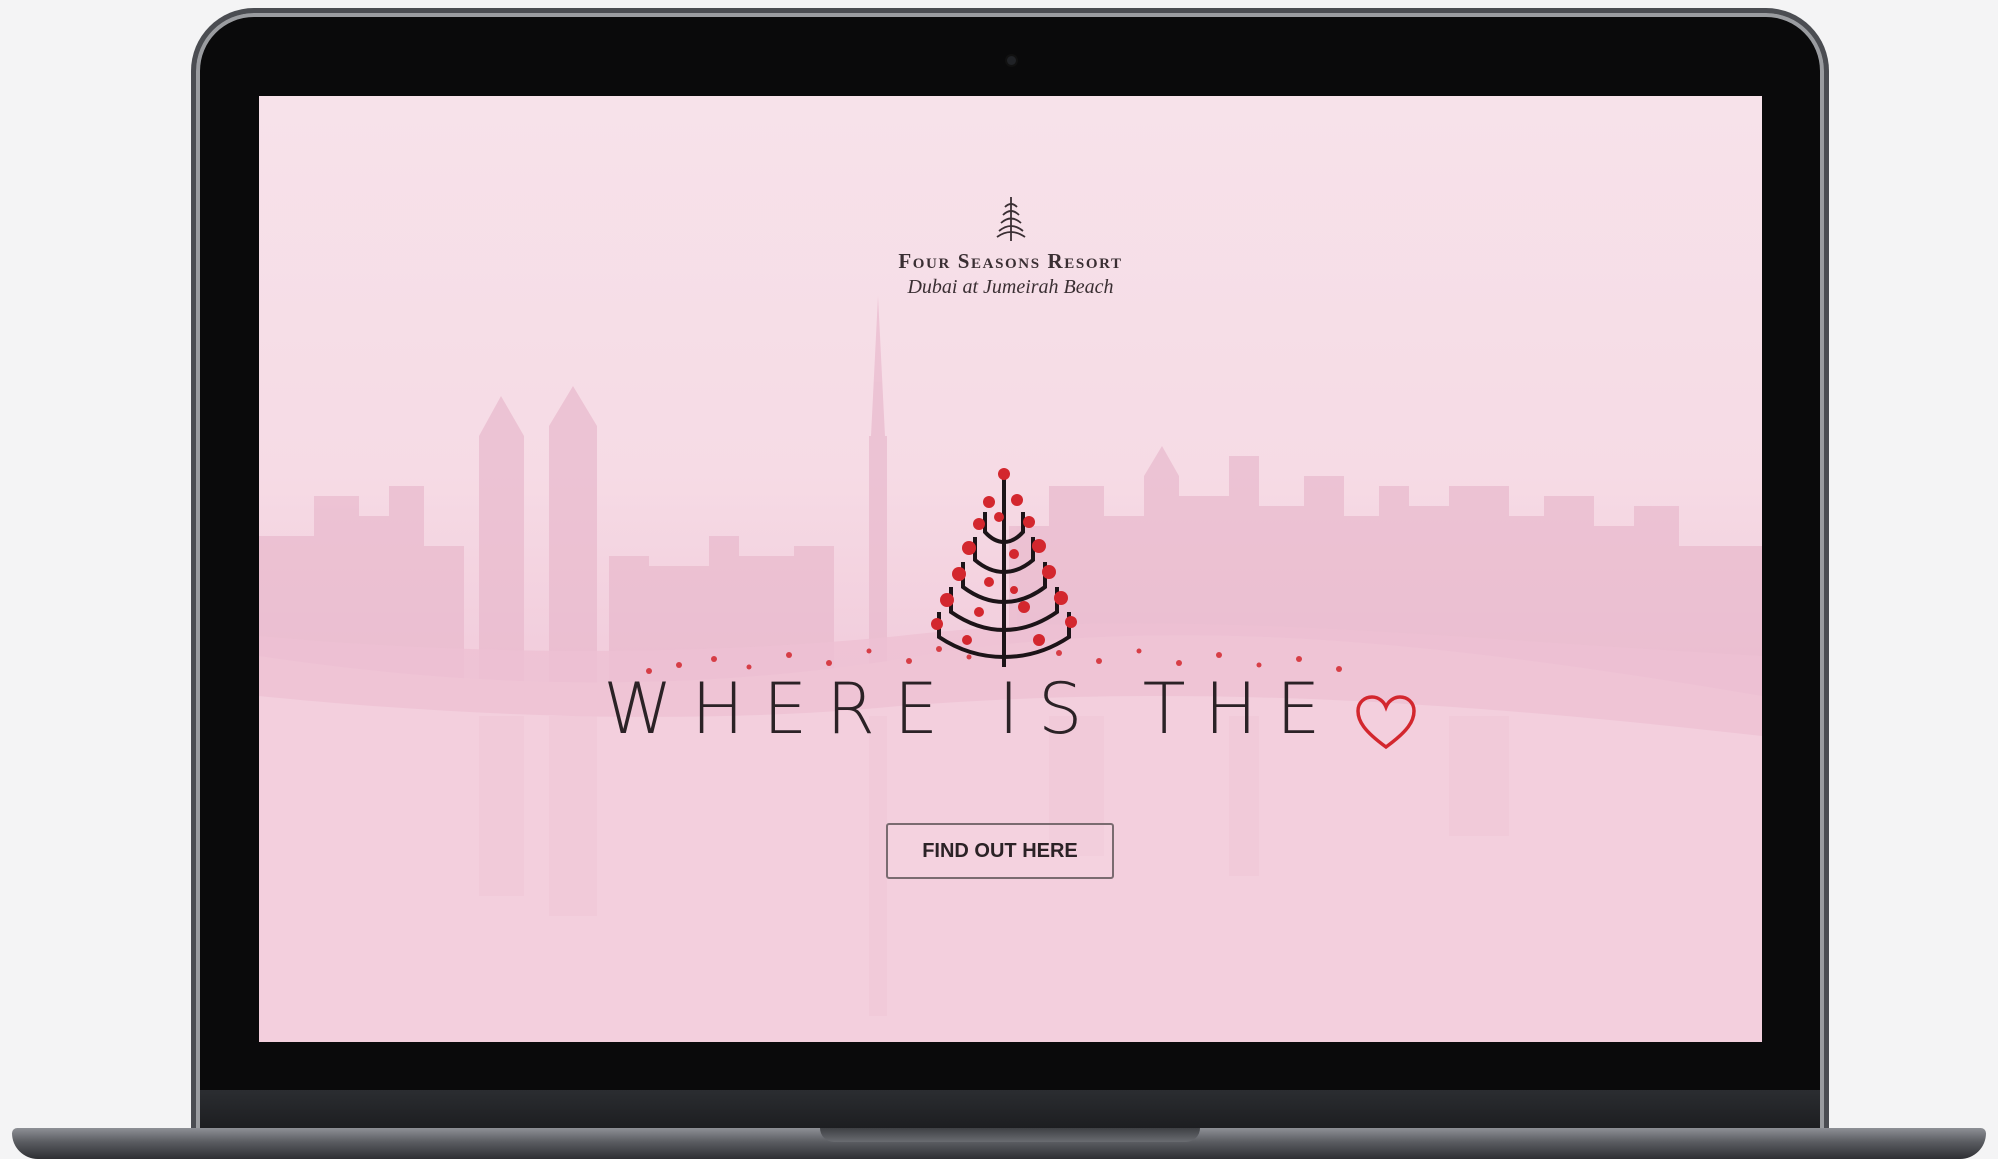  Describe the element at coordinates (1010, 1110) in the screenshot. I see `laptop-hinge` at that location.